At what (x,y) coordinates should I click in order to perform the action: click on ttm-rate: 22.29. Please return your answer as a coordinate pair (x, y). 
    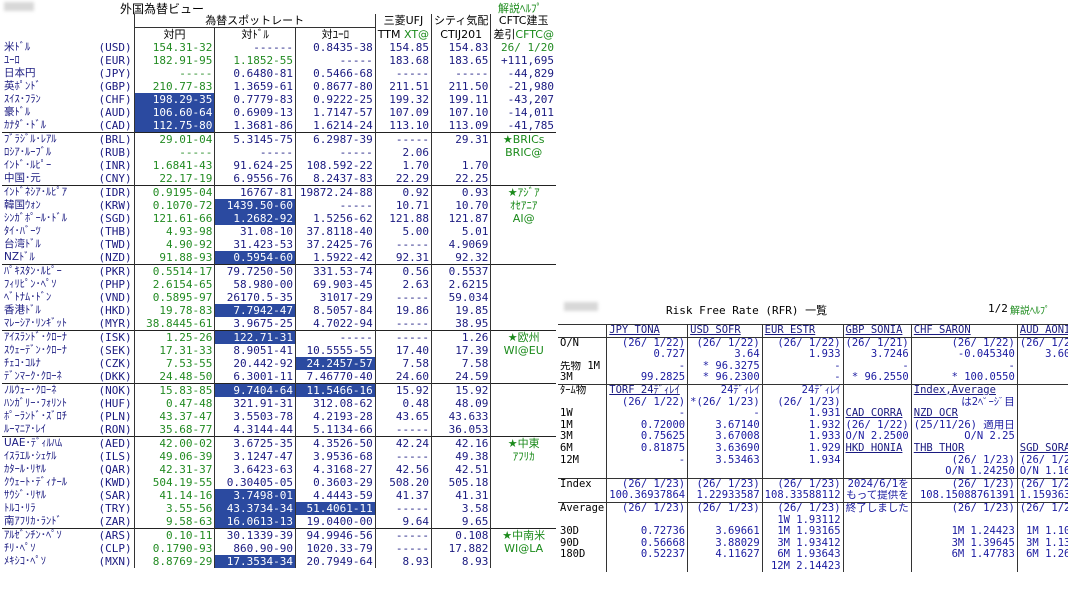
    Looking at the image, I should click on (403, 179).